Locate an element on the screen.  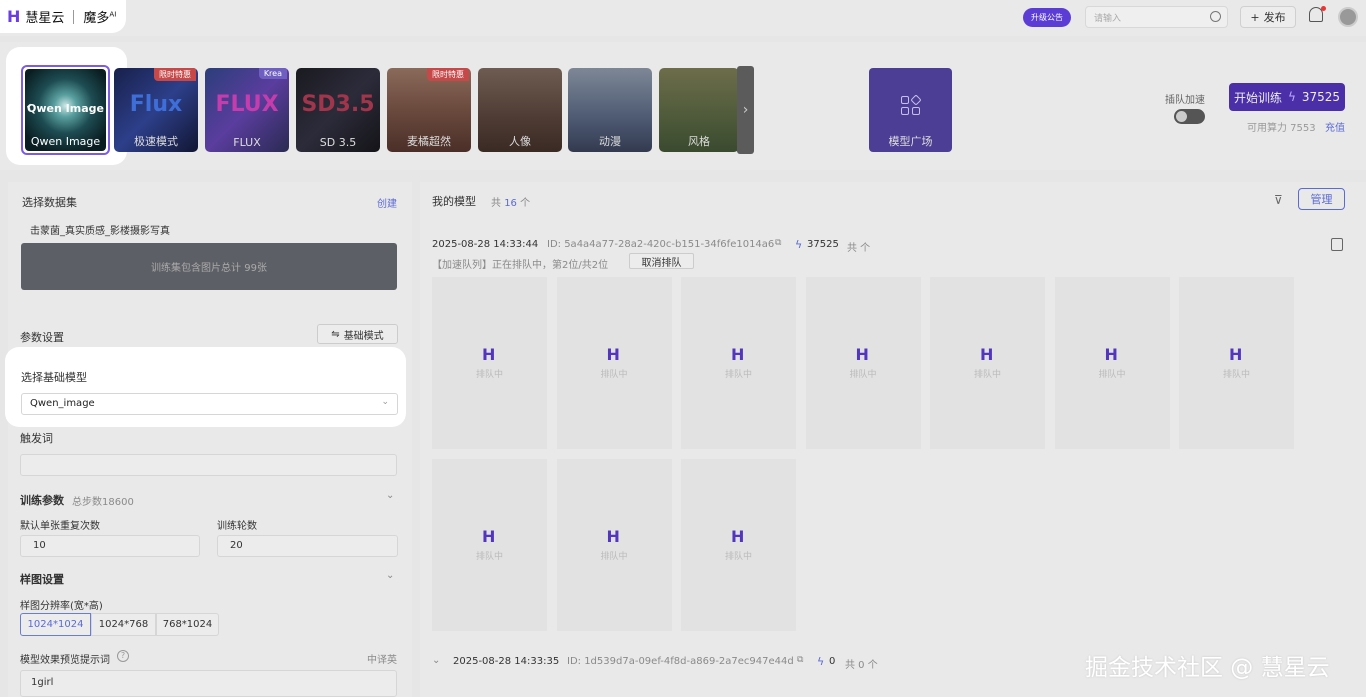
publish-button: + 发布 is located at coordinates (1268, 17).